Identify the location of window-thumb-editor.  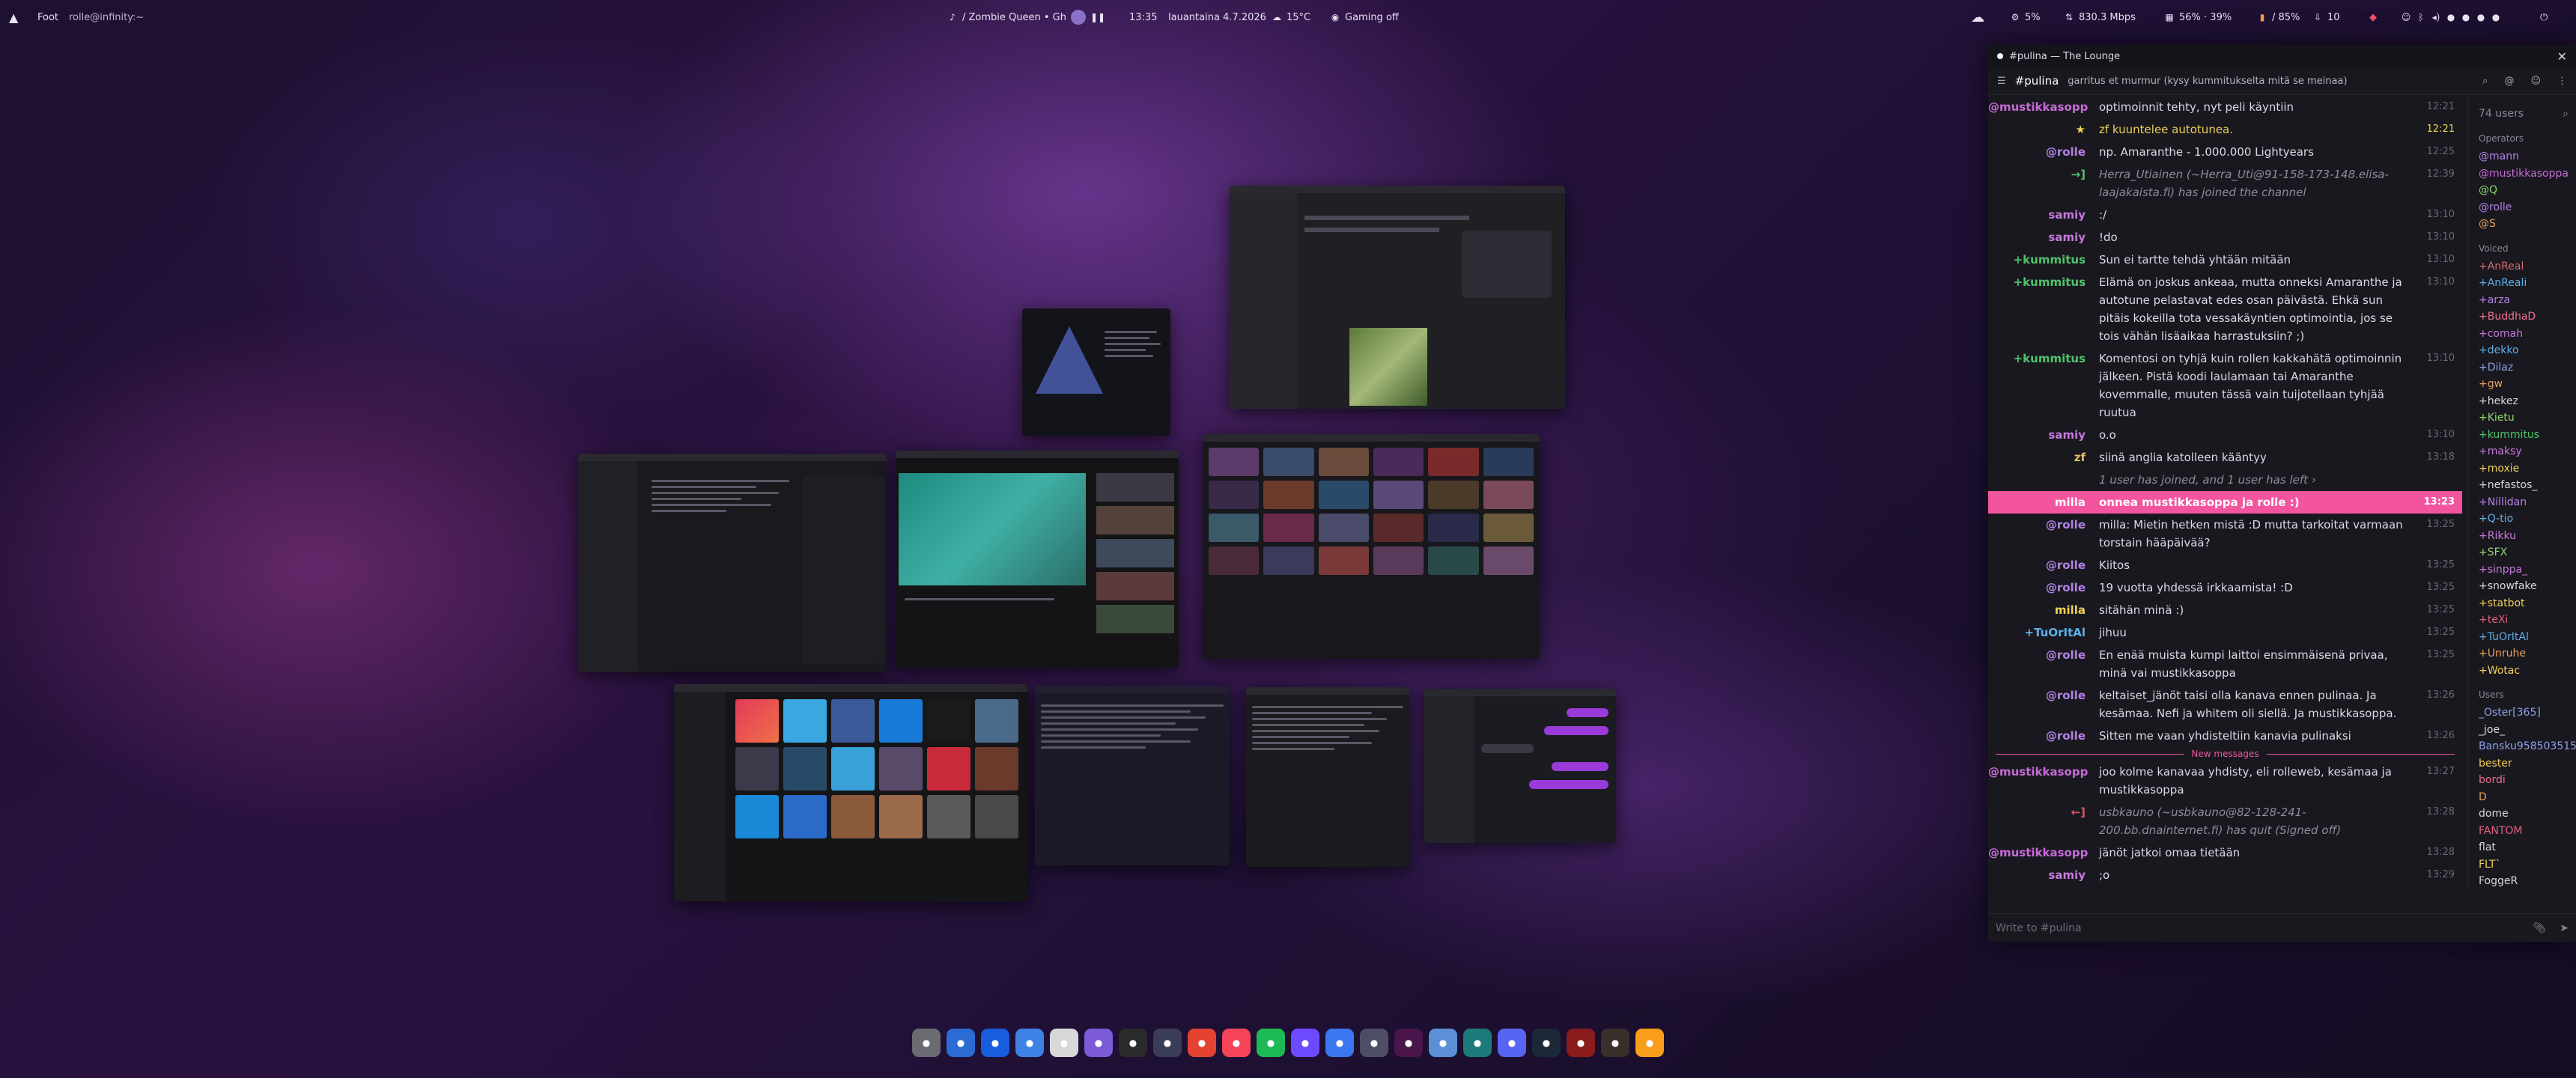
(732, 563).